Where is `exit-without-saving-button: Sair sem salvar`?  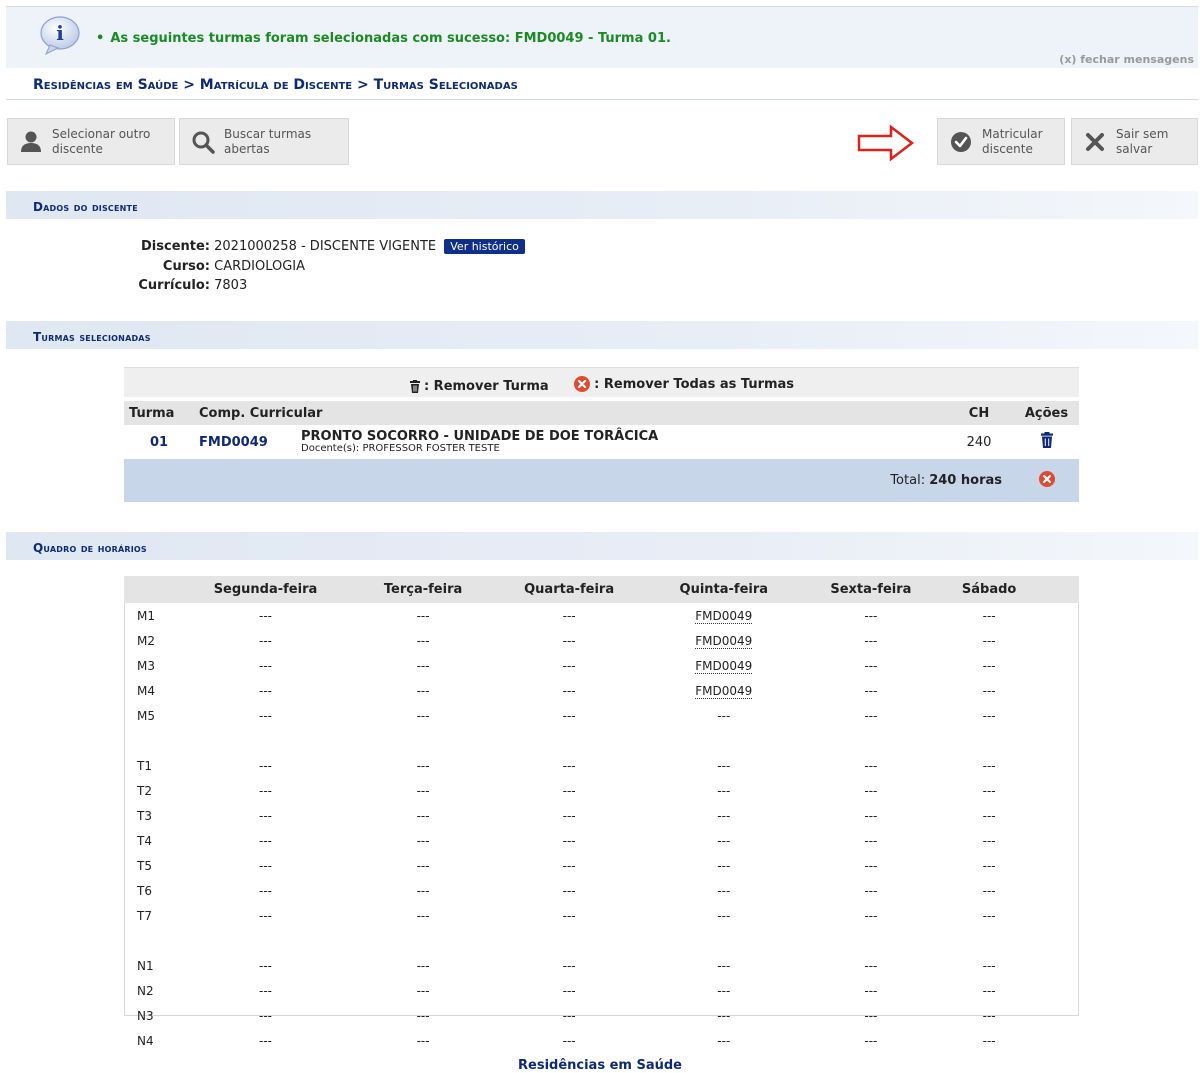 exit-without-saving-button: Sair sem salvar is located at coordinates (1134, 141).